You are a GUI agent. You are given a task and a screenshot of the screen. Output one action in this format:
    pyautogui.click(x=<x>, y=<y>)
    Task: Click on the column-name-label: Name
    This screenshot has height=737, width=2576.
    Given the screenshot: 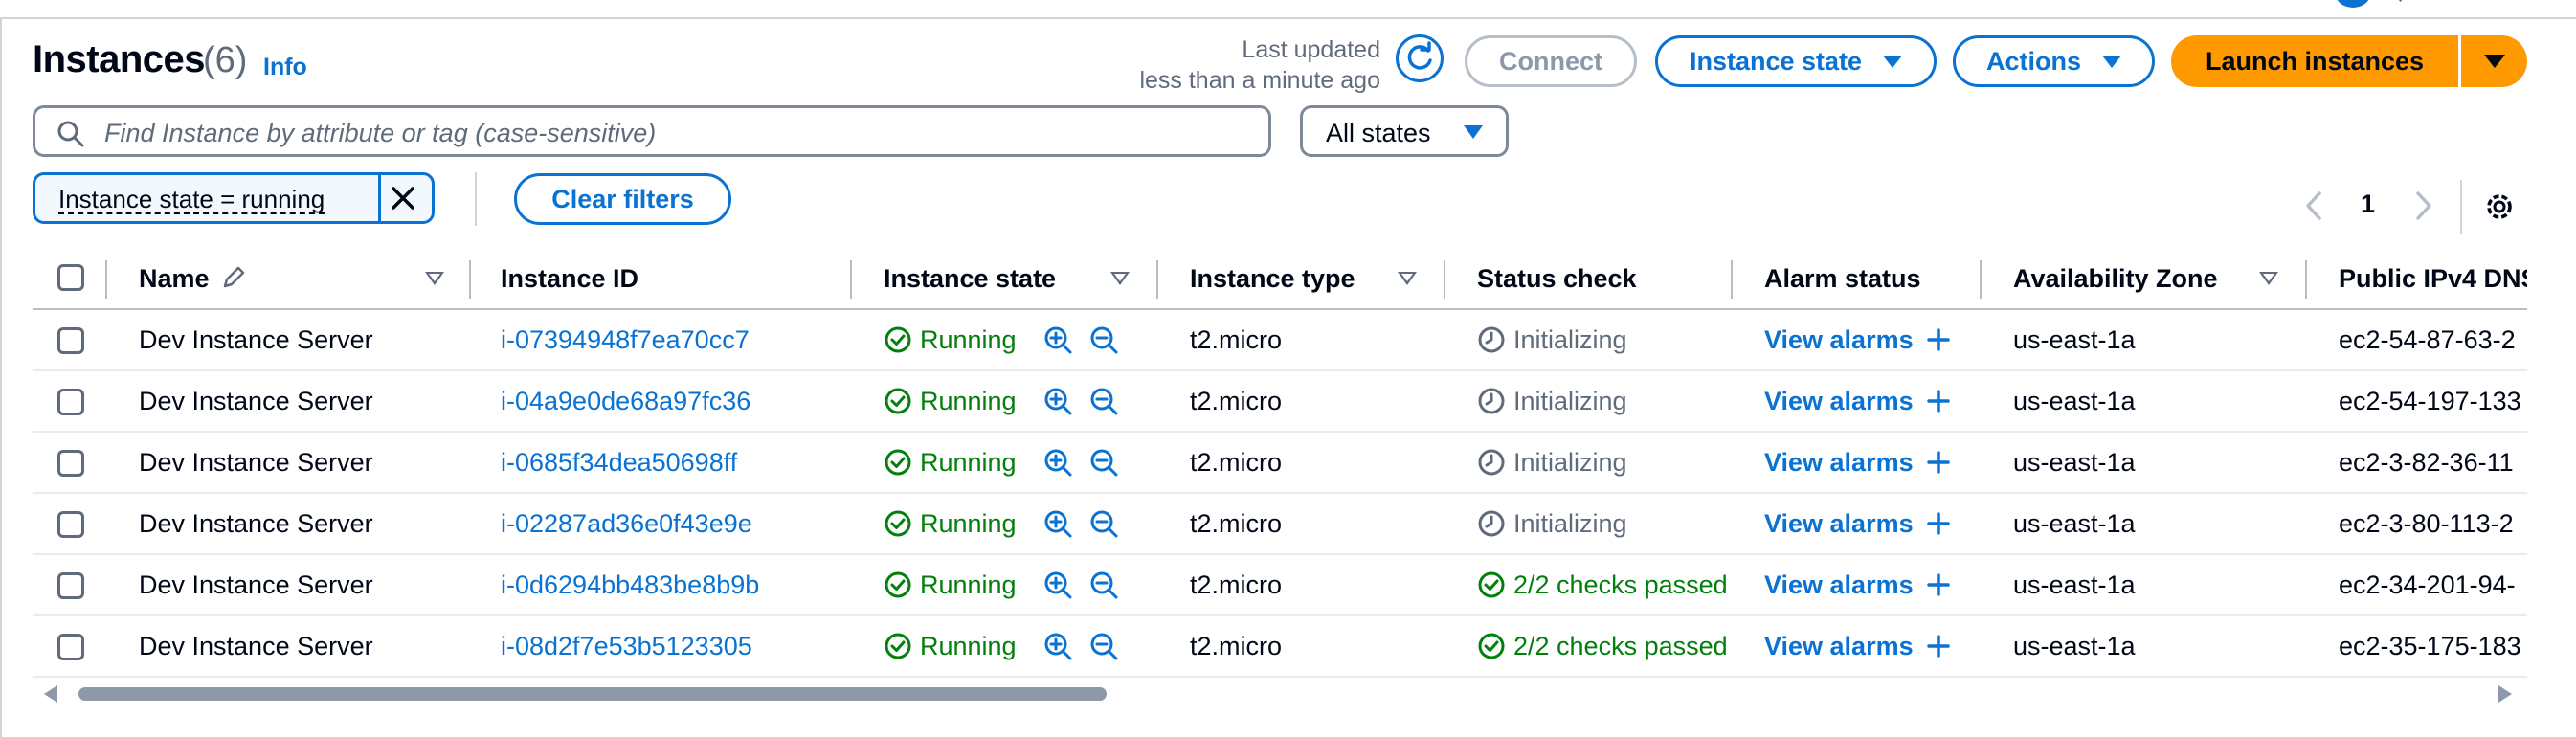 What is the action you would take?
    pyautogui.click(x=175, y=278)
    